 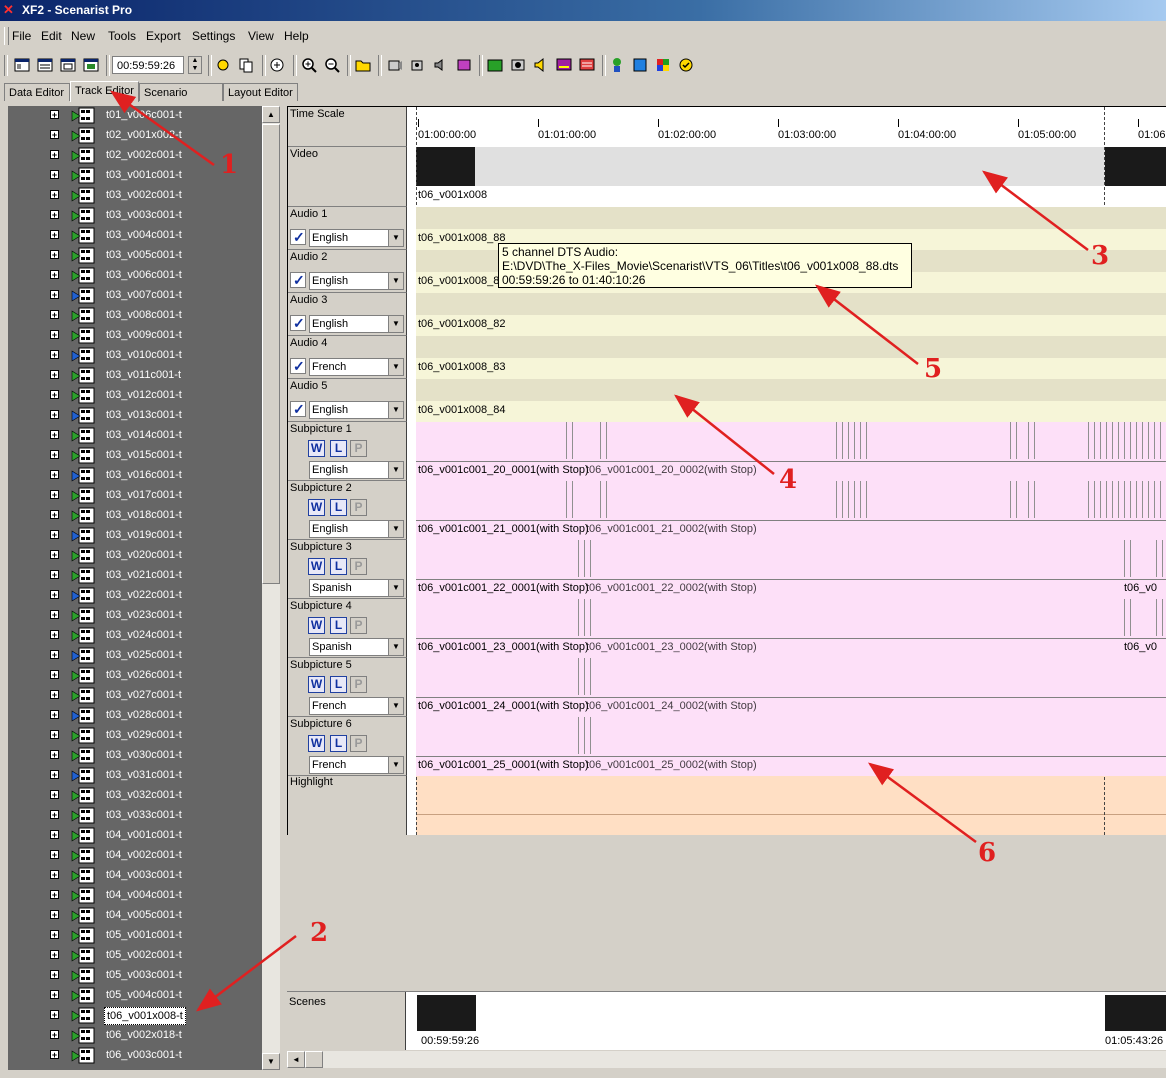 What do you see at coordinates (223, 65) in the screenshot?
I see `jump-icon` at bounding box center [223, 65].